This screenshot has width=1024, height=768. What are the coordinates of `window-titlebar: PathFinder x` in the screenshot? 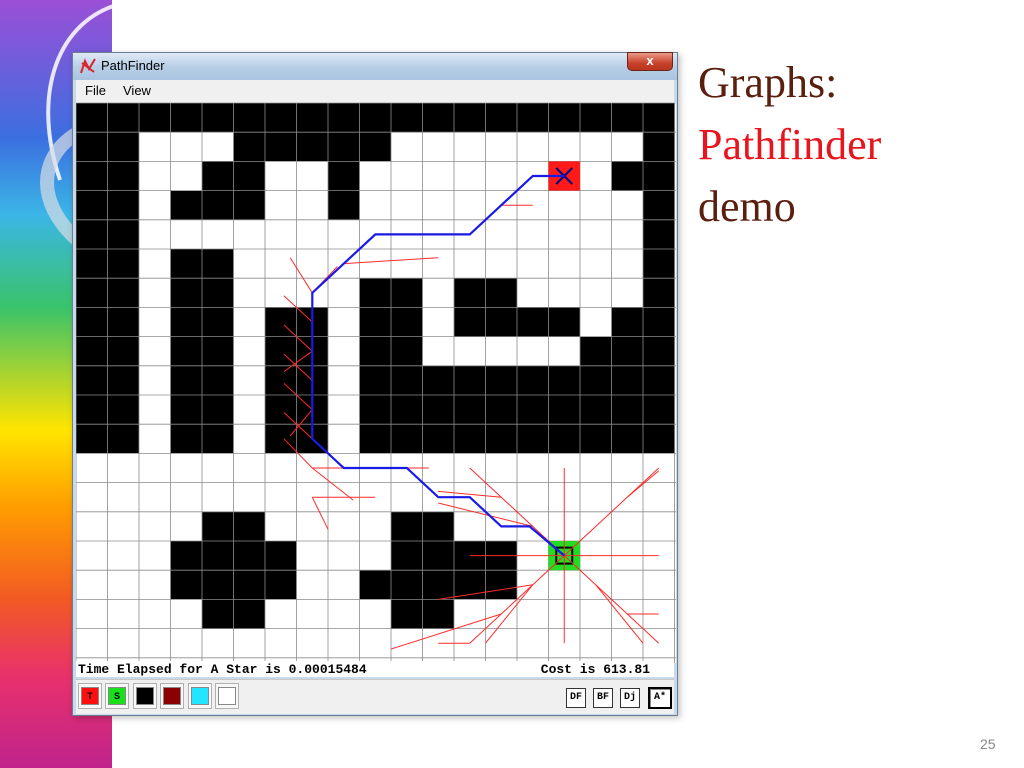 It's located at (375, 66).